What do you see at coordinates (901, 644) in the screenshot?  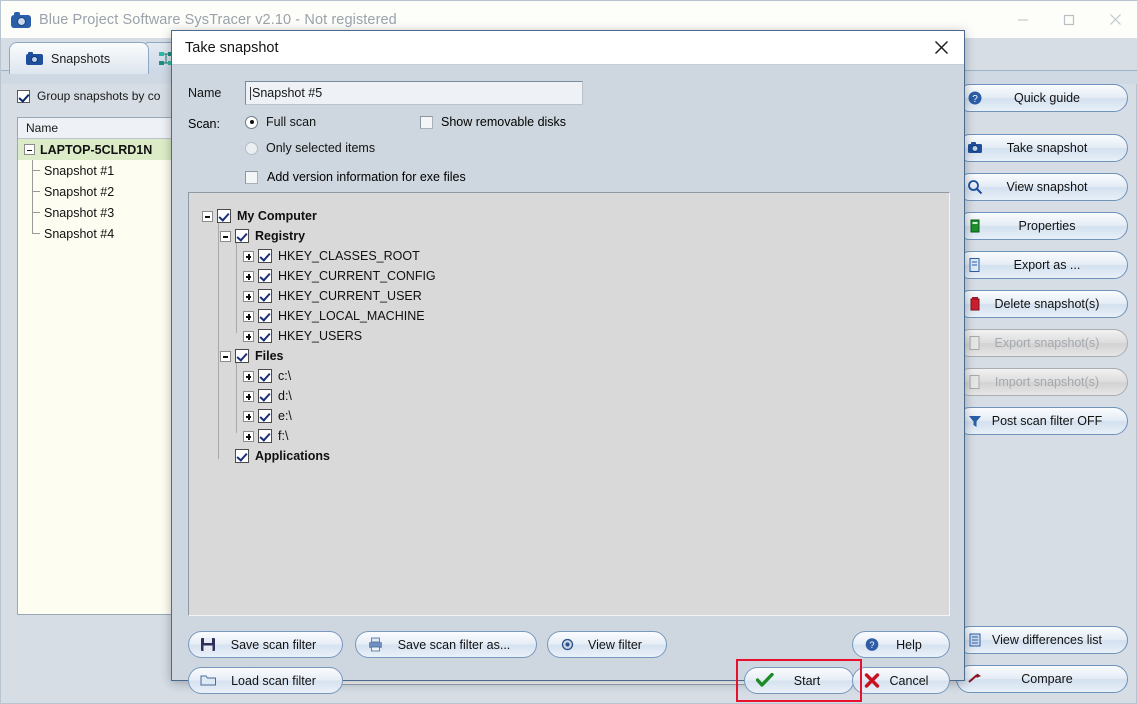 I see `help-button: ? Help` at bounding box center [901, 644].